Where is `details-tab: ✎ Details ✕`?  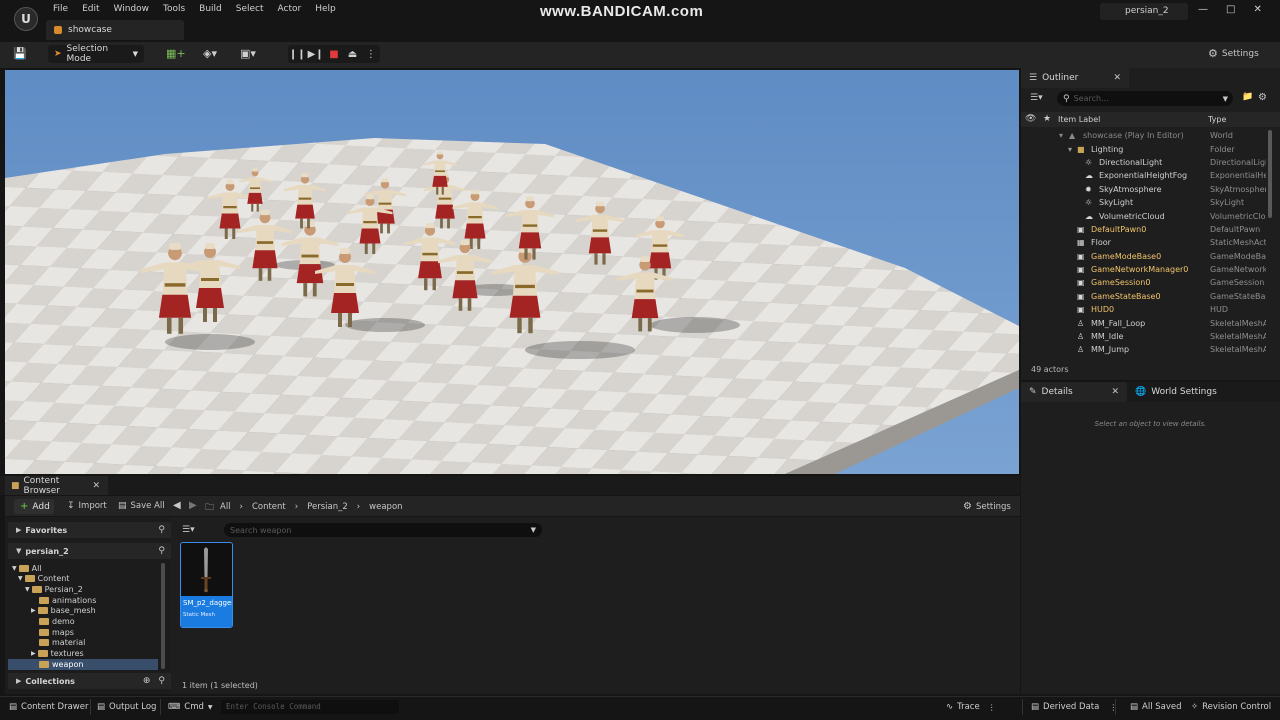 details-tab: ✎ Details ✕ is located at coordinates (1074, 392).